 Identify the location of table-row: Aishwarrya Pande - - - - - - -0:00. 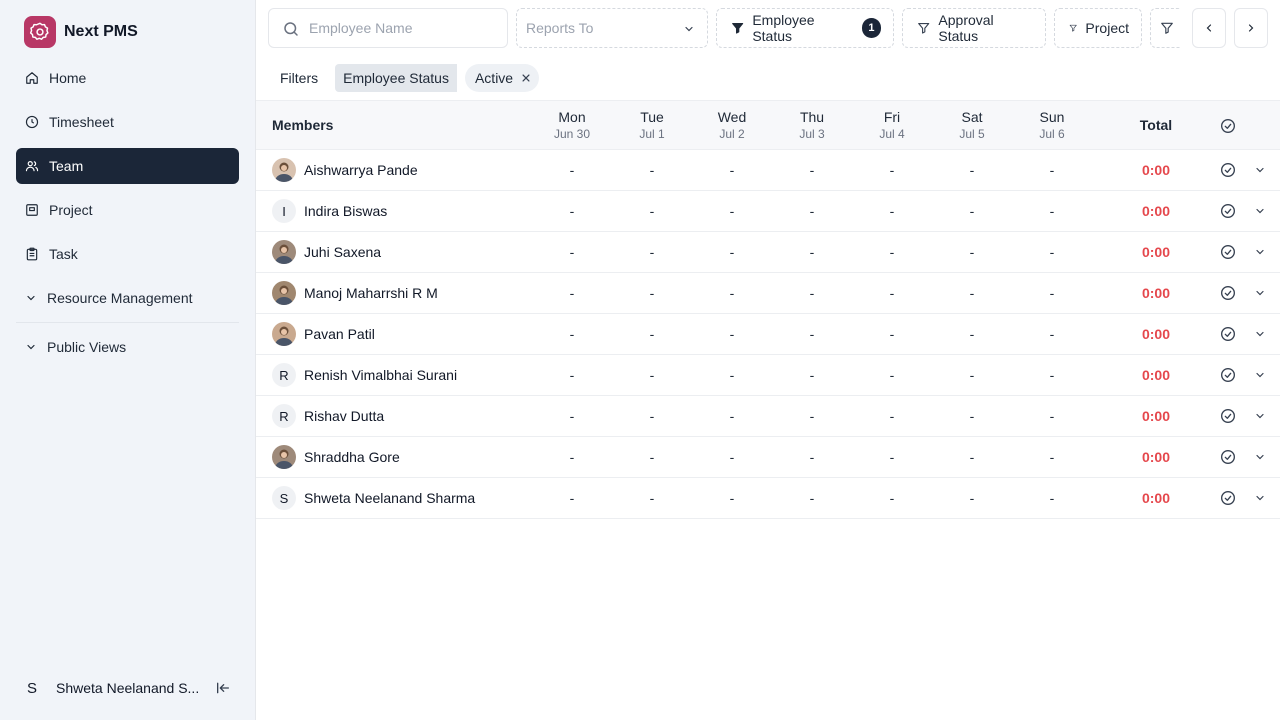
(768, 170).